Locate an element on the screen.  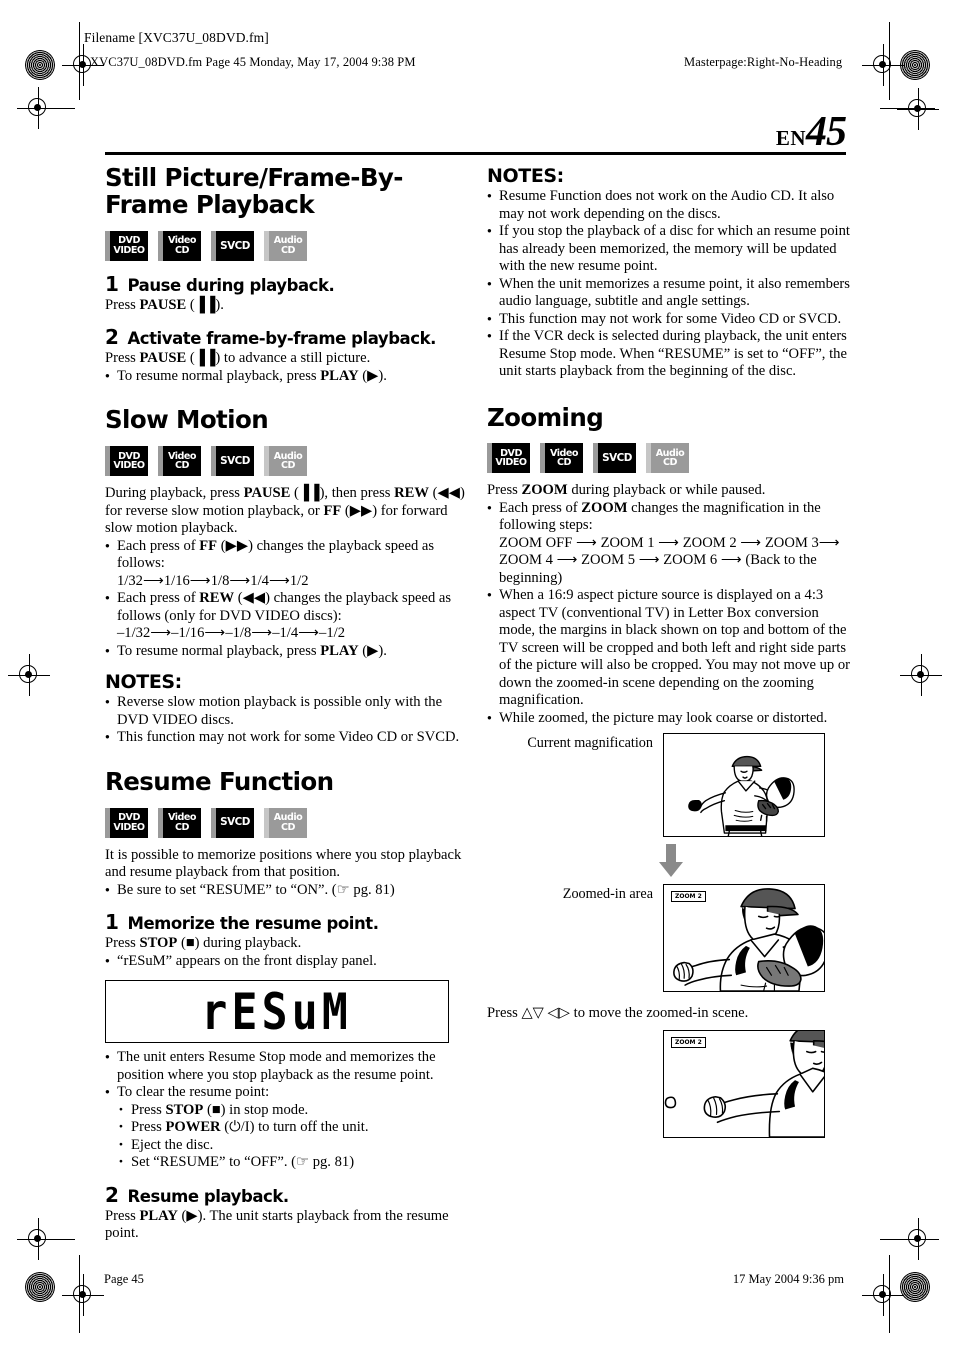
footer-timestamp: 17 May 2004 9:36 pm is located at coordinates (788, 1279).